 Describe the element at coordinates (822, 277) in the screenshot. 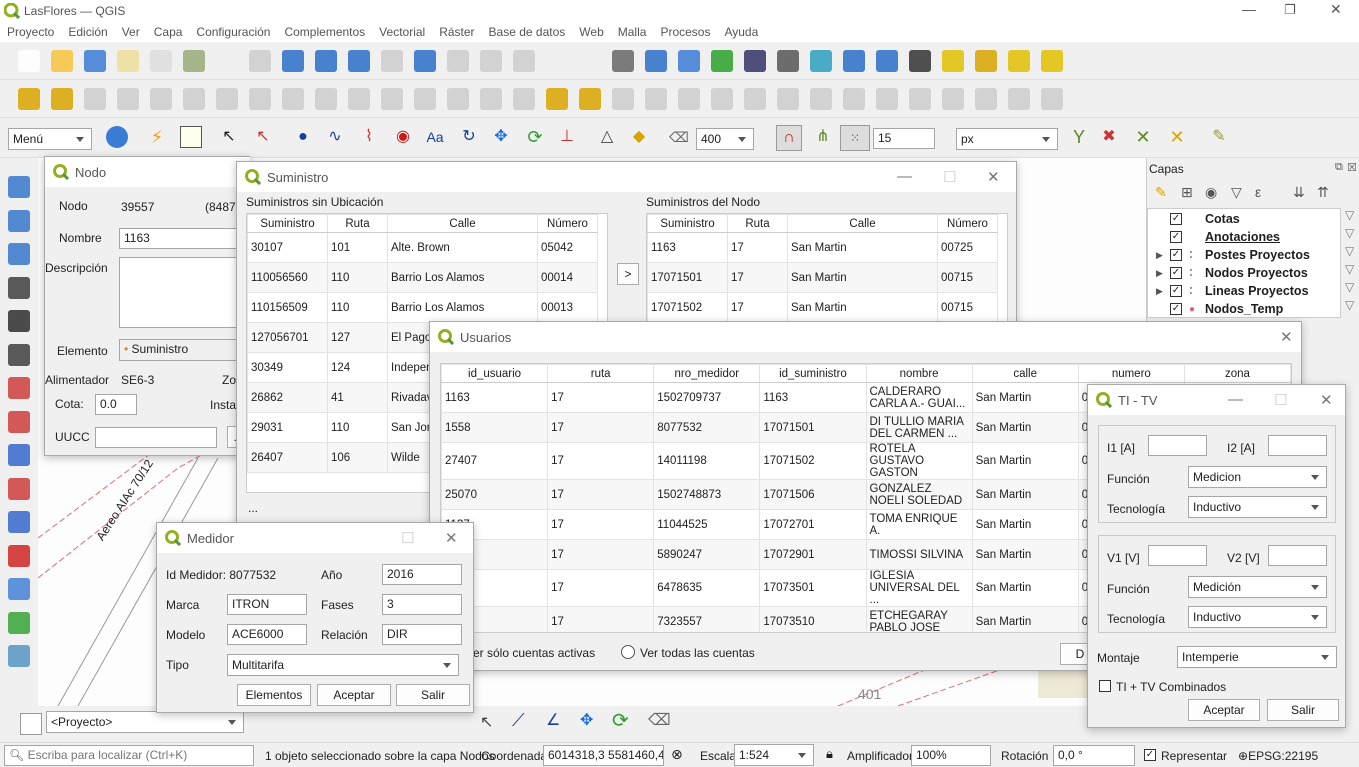

I see `table-row: 17071501 17 San Martin 00715` at that location.